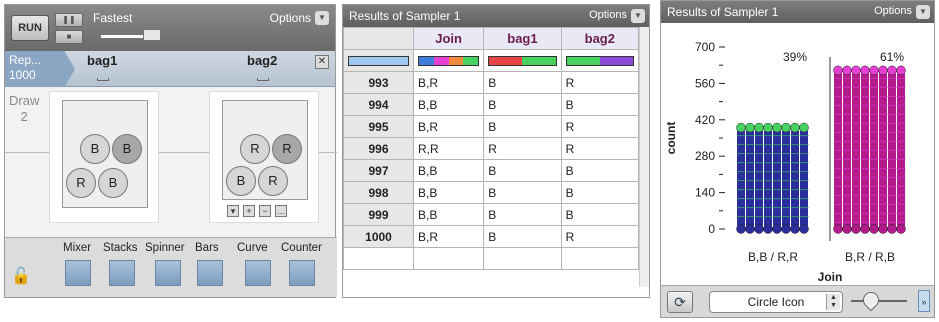  I want to click on table-row: 996 R,R R R, so click(491, 148).